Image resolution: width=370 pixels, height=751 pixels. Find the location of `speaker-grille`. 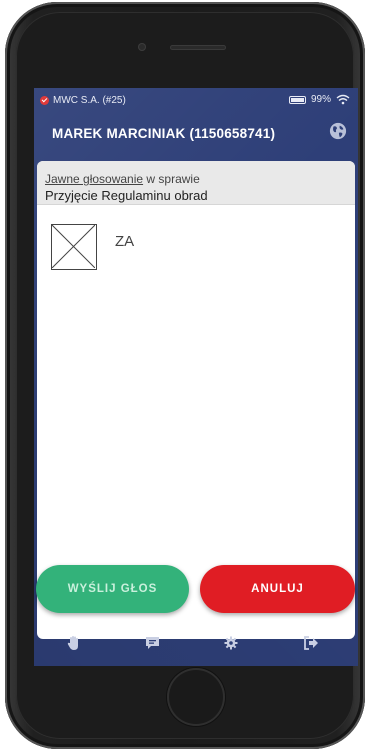

speaker-grille is located at coordinates (198, 47).